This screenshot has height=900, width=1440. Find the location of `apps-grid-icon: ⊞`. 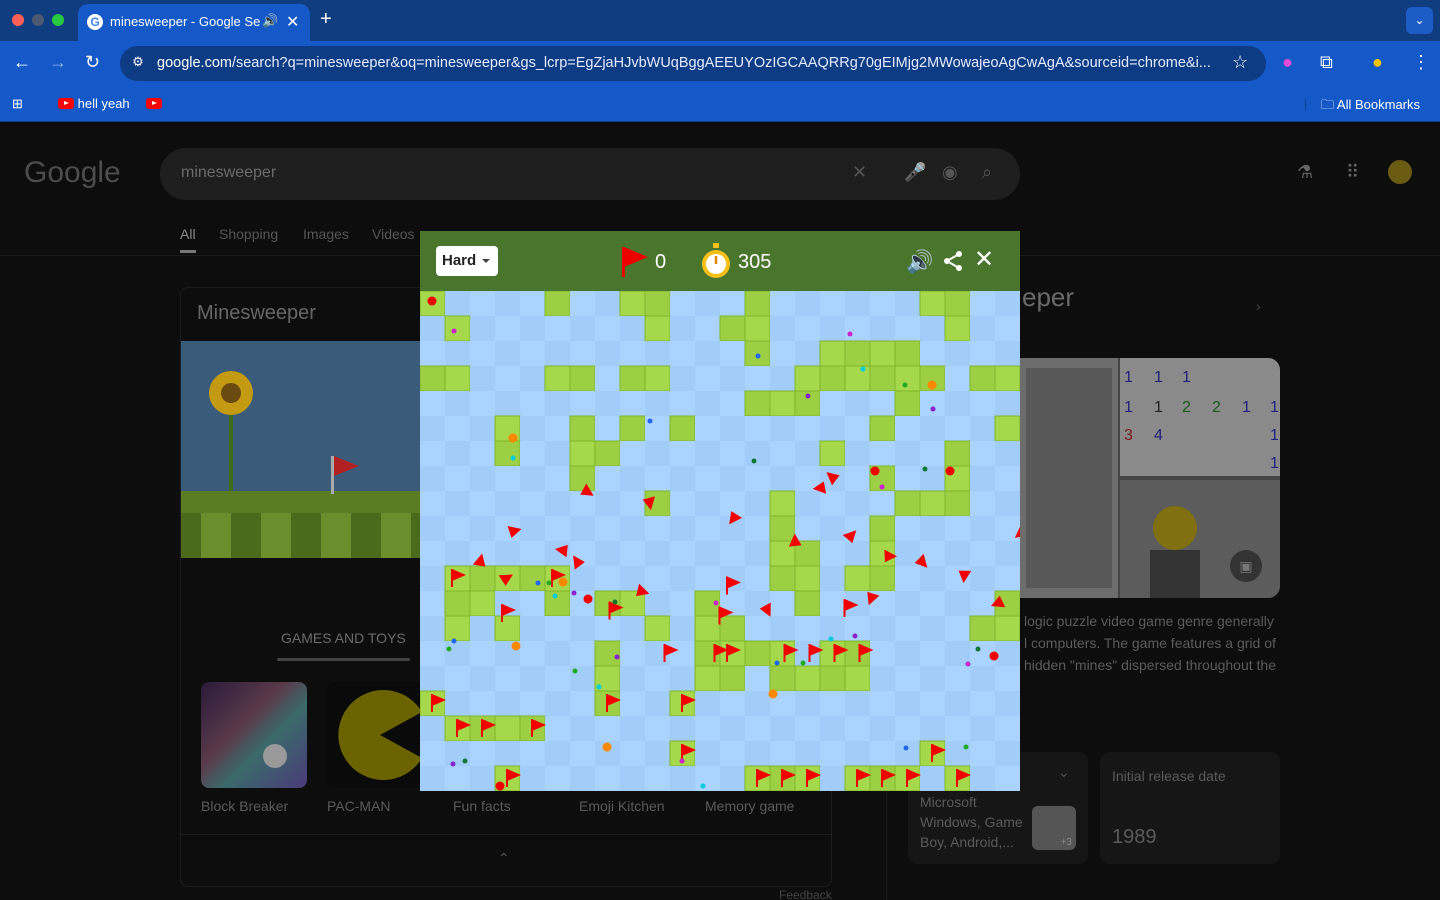

apps-grid-icon: ⊞ is located at coordinates (17, 104).